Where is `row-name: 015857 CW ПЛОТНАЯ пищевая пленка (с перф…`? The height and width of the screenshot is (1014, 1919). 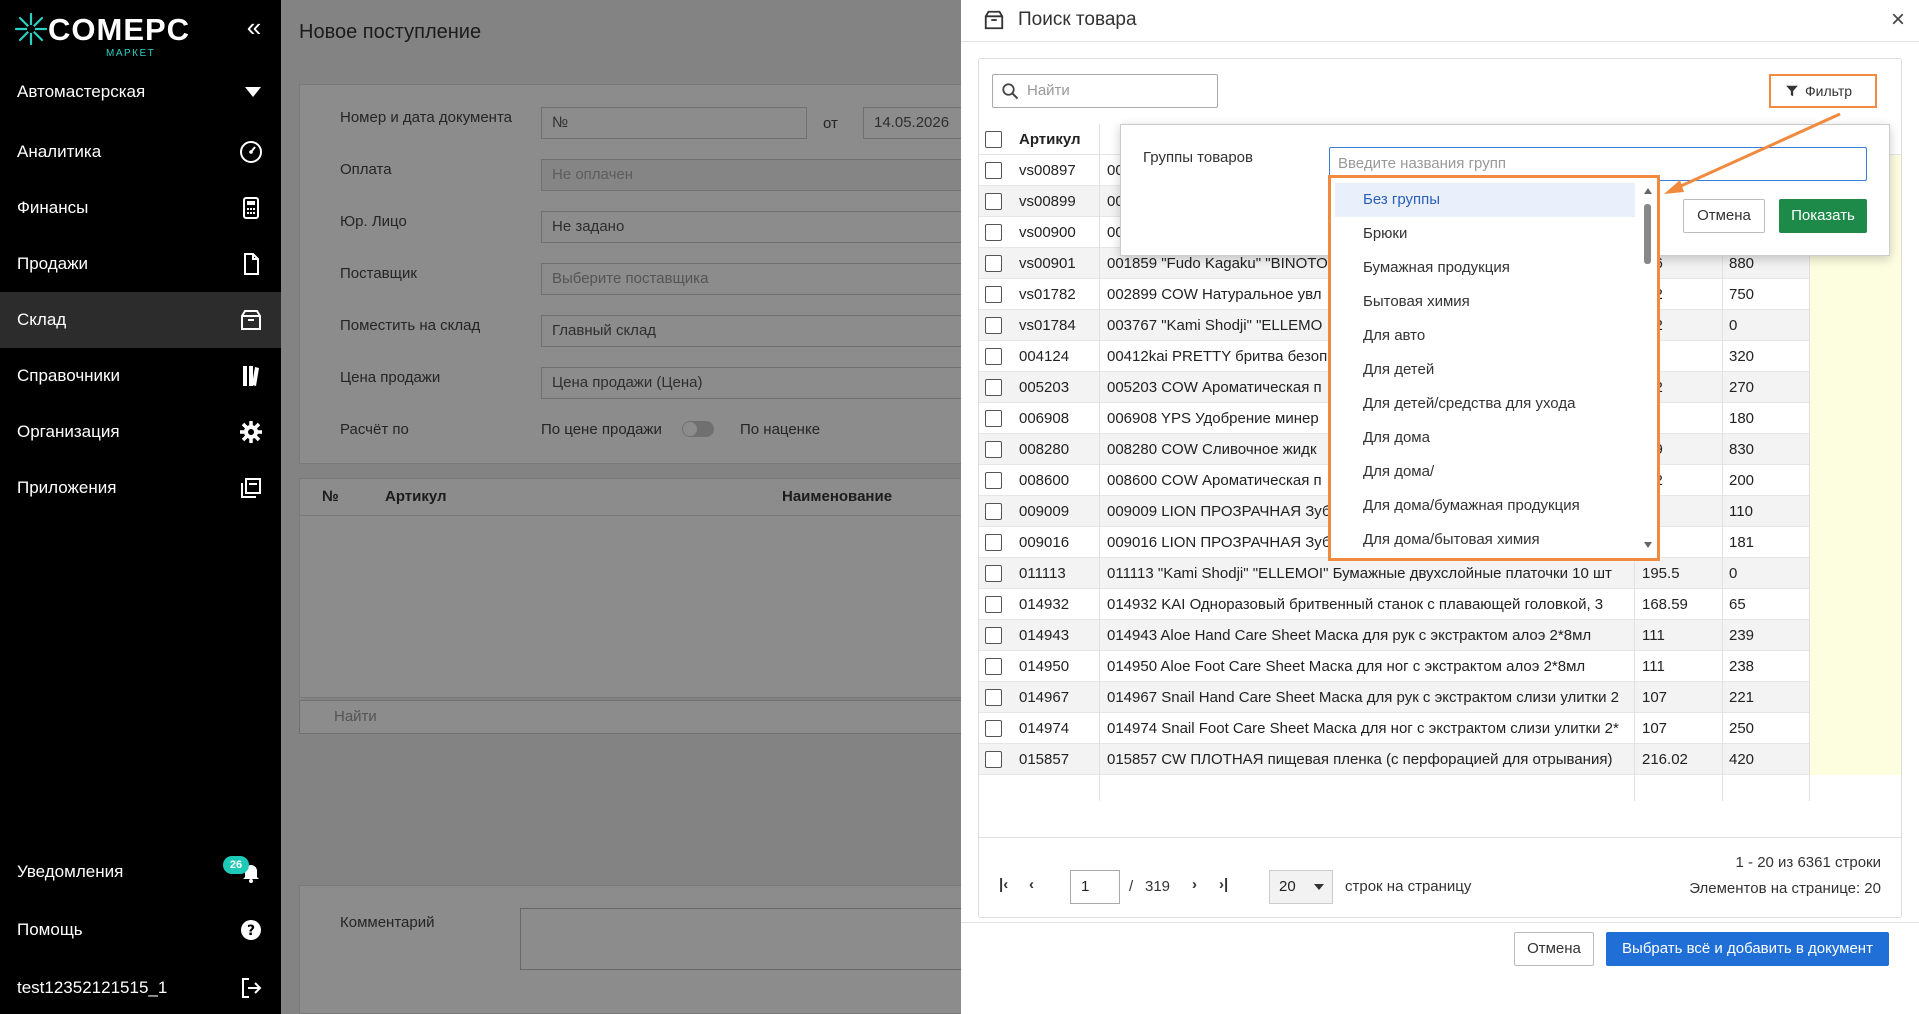 row-name: 015857 CW ПЛОТНАЯ пищевая пленка (с перф… is located at coordinates (1360, 759).